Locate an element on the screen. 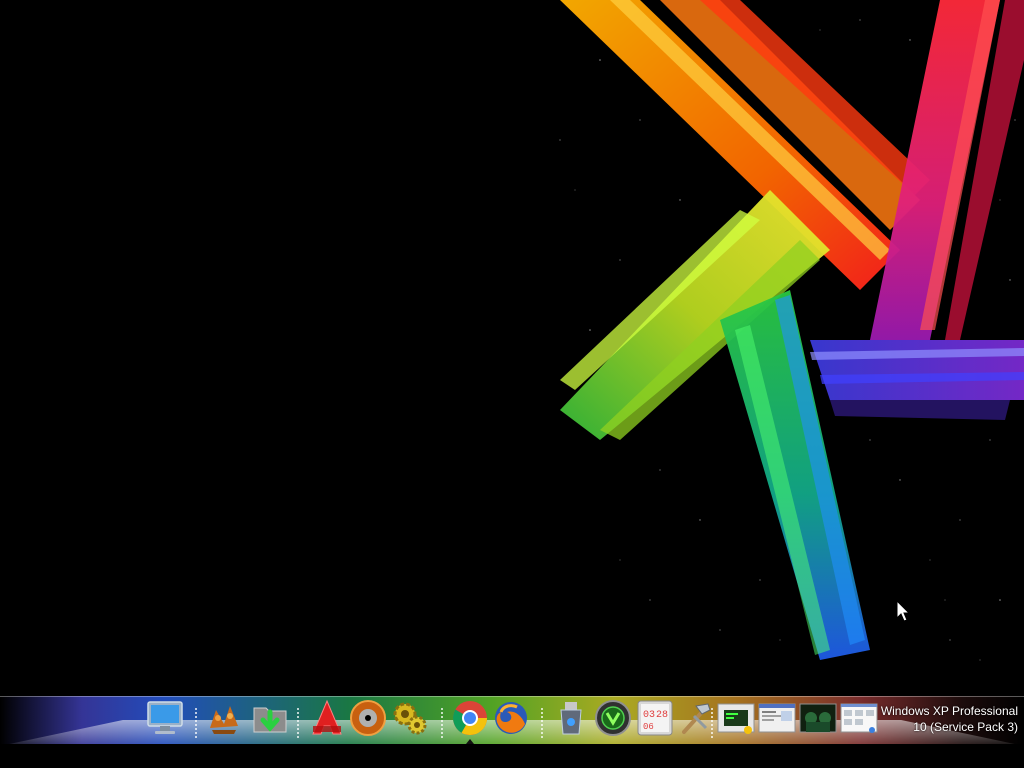 The image size is (1024, 768). dock-item-chrome is located at coordinates (470, 718).